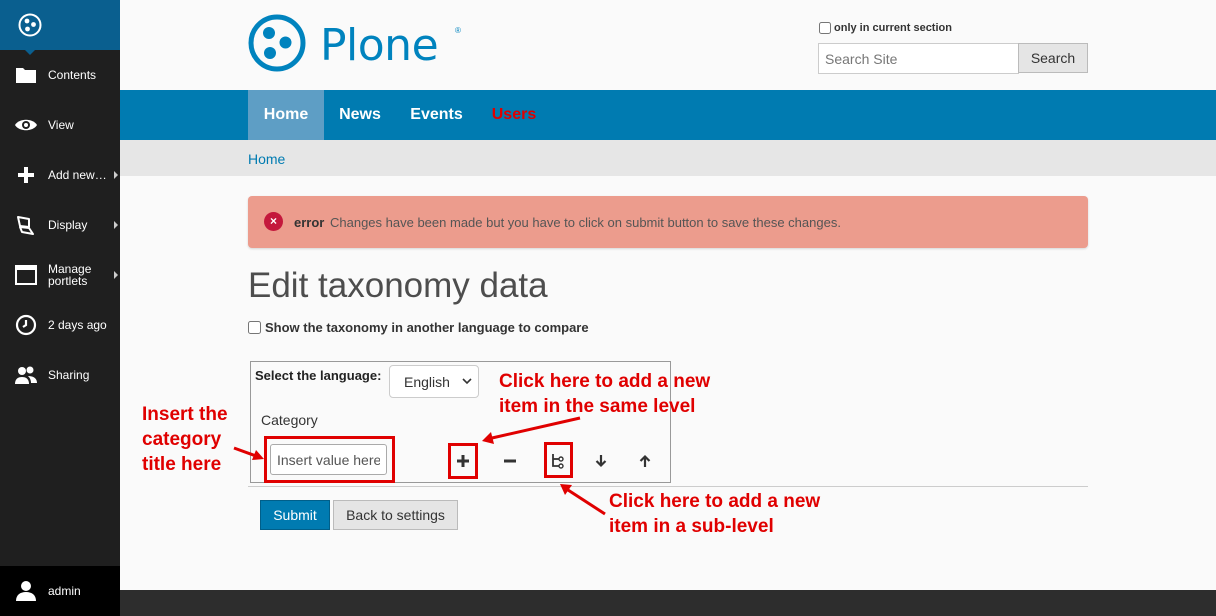  Describe the element at coordinates (586, 502) in the screenshot. I see `arrow-to-sublevel` at that location.